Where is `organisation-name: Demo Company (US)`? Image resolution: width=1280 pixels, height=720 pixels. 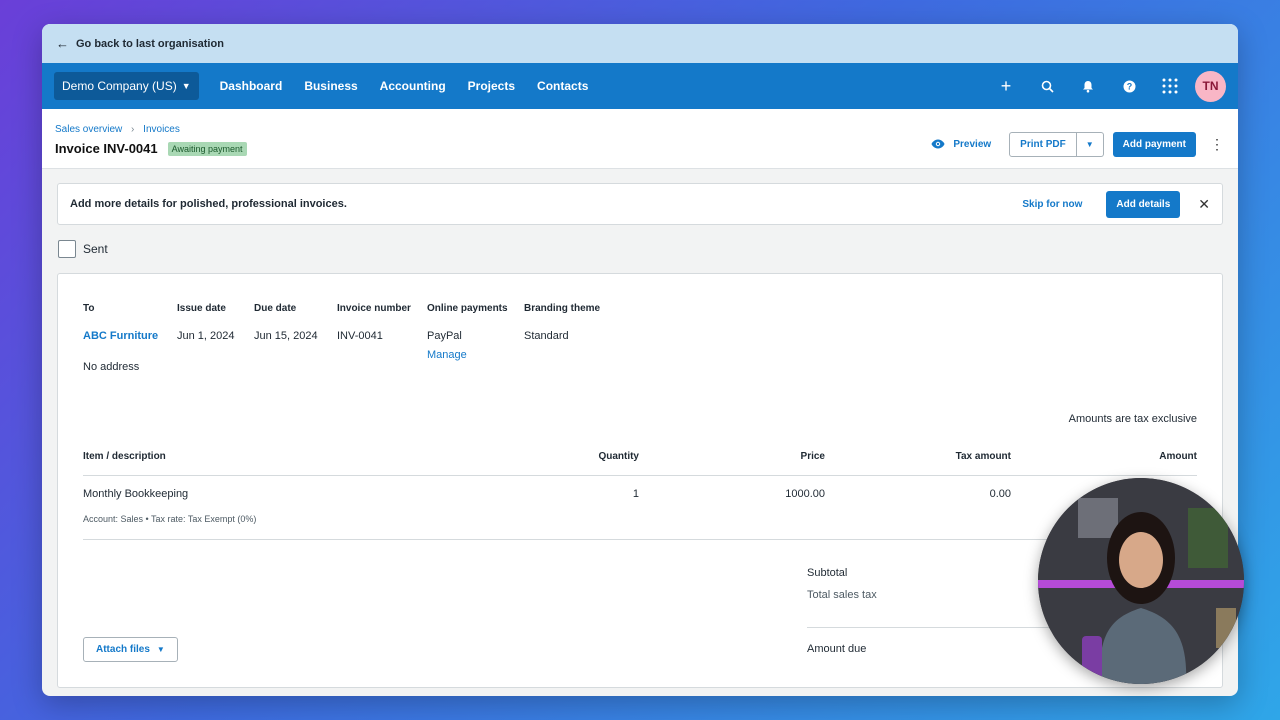 organisation-name: Demo Company (US) is located at coordinates (119, 86).